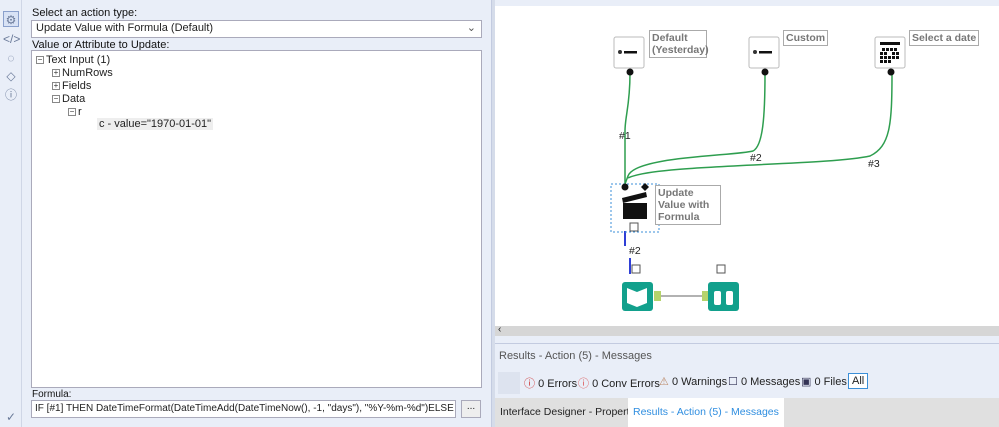 The height and width of the screenshot is (427, 999). What do you see at coordinates (858, 381) in the screenshot?
I see `all-filter-button: All` at bounding box center [858, 381].